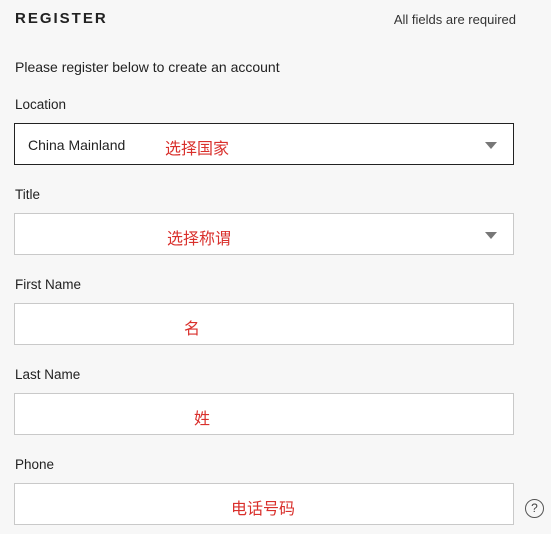  I want to click on title-annotation: 选择称谓, so click(199, 238).